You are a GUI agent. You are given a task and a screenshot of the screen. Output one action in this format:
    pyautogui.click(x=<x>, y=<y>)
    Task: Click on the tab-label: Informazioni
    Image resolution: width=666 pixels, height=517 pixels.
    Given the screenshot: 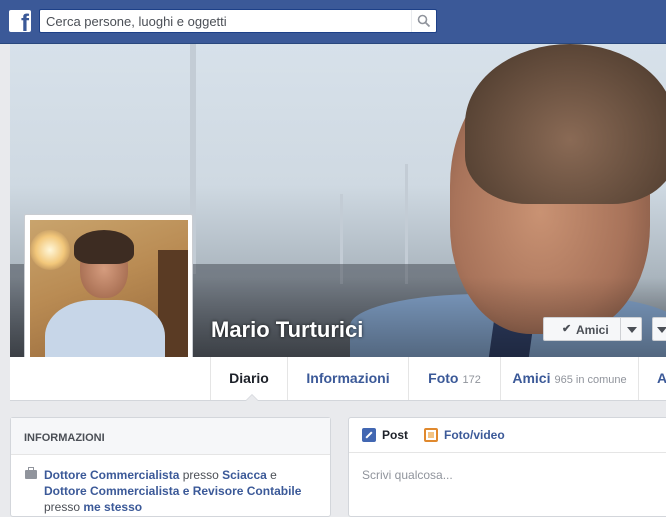 What is the action you would take?
    pyautogui.click(x=348, y=378)
    